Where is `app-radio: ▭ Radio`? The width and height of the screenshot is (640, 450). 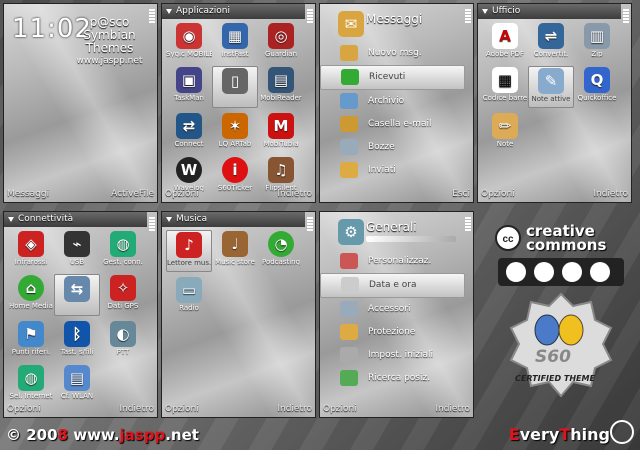 app-radio: ▭ Radio is located at coordinates (189, 296).